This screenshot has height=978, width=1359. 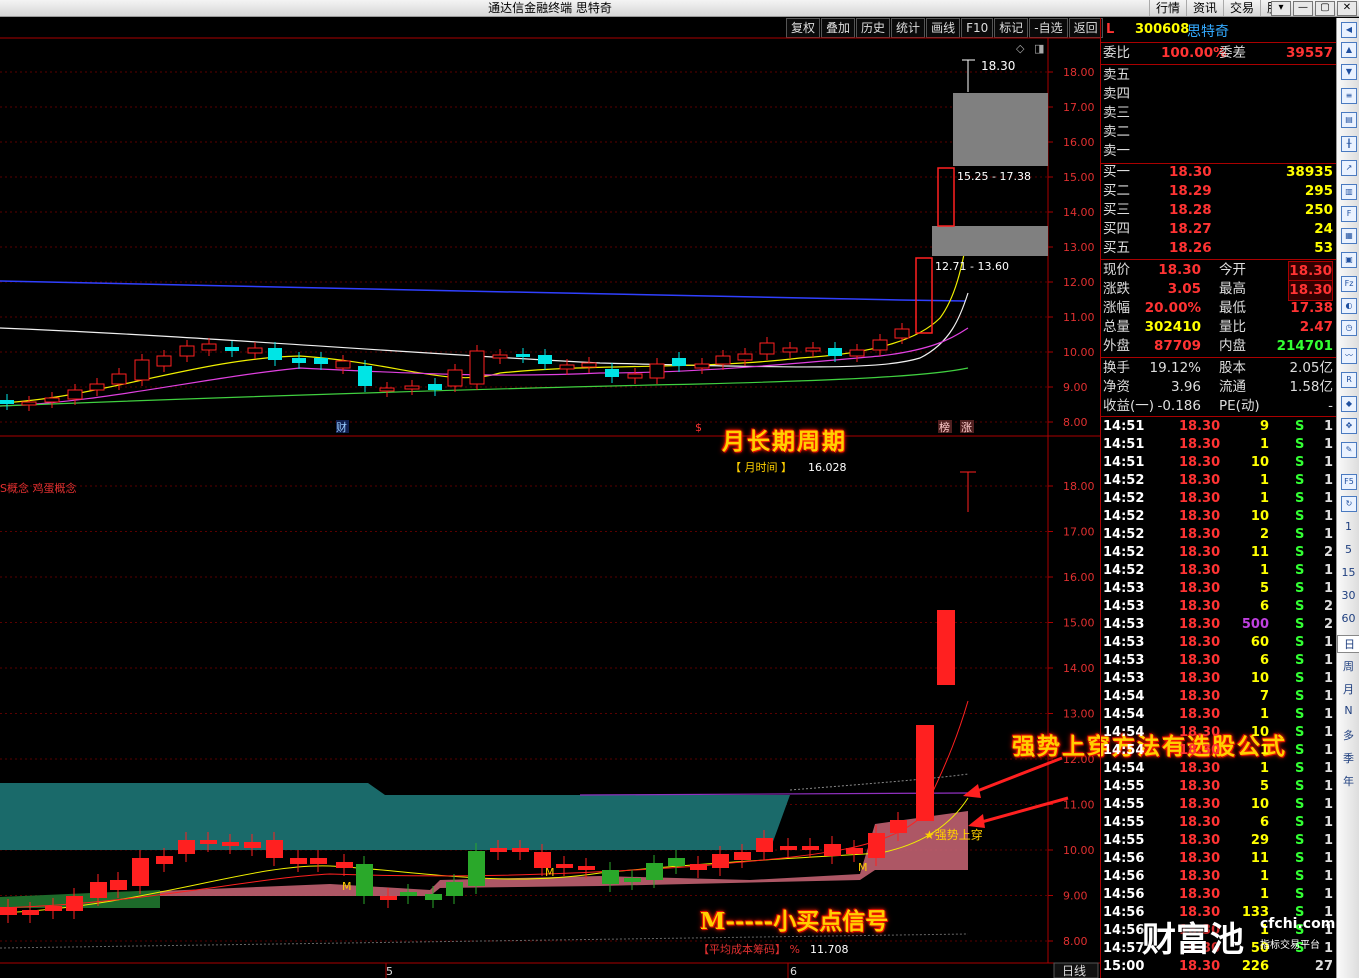 What do you see at coordinates (1039, 48) in the screenshot?
I see `panel-toggle-icon: ◨` at bounding box center [1039, 48].